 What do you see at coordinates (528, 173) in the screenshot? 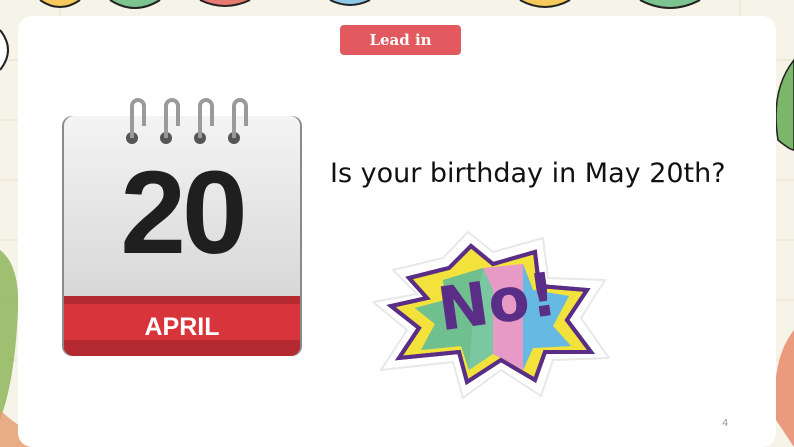
I see `question-text: Is your birthday in May 20th?` at bounding box center [528, 173].